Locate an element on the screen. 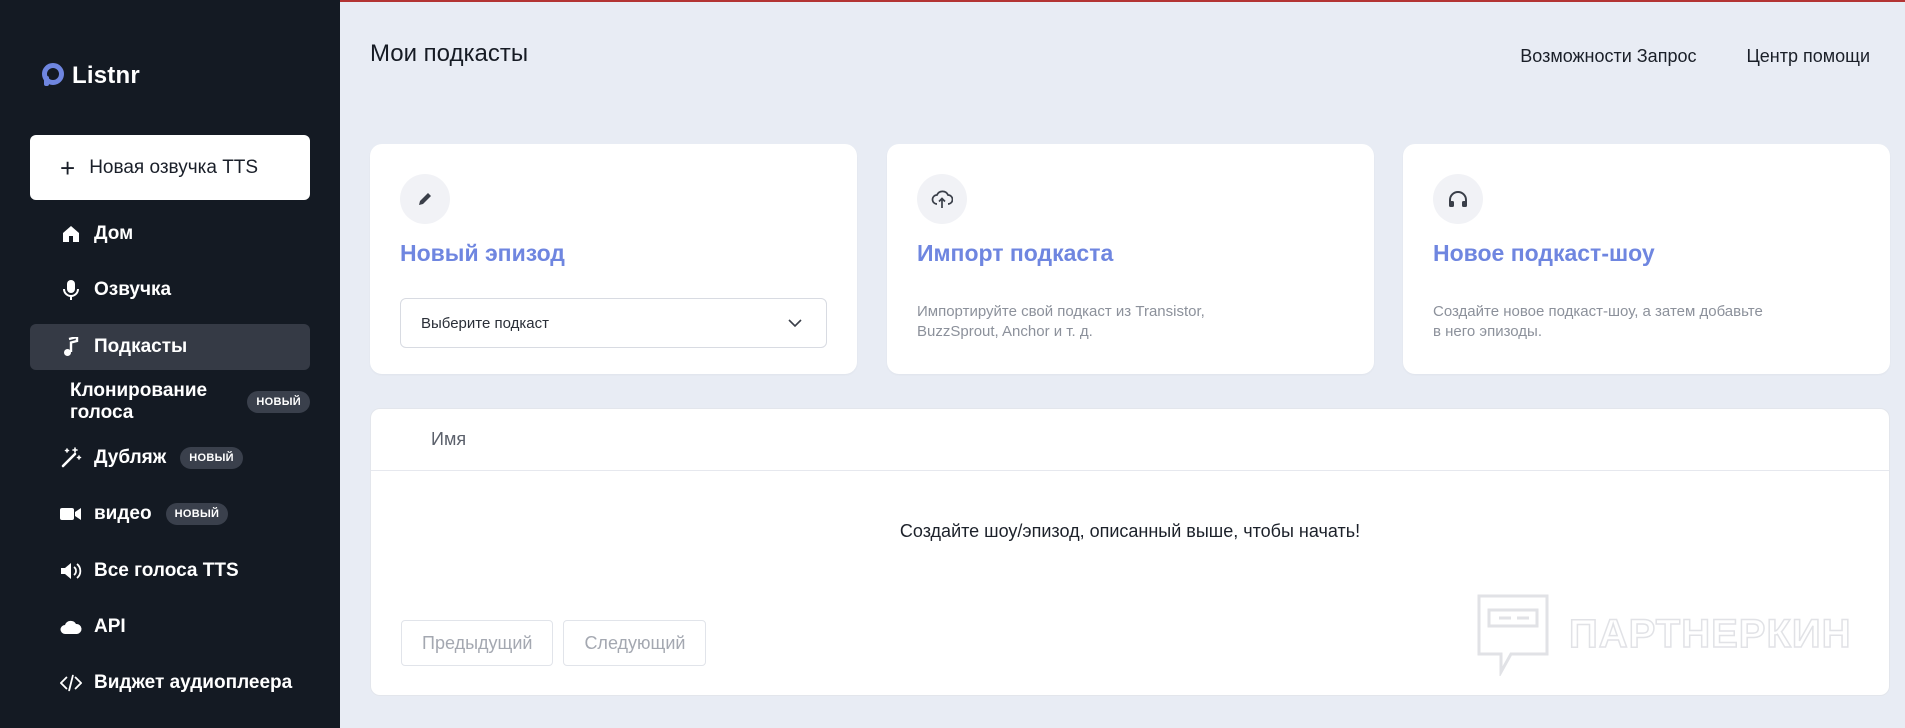 The width and height of the screenshot is (1905, 728). sidebar-item-label: Дубляж is located at coordinates (130, 457).